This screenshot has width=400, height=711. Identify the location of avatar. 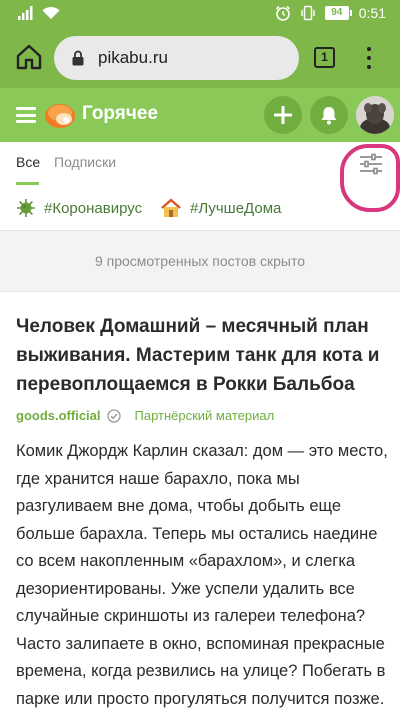
(375, 115).